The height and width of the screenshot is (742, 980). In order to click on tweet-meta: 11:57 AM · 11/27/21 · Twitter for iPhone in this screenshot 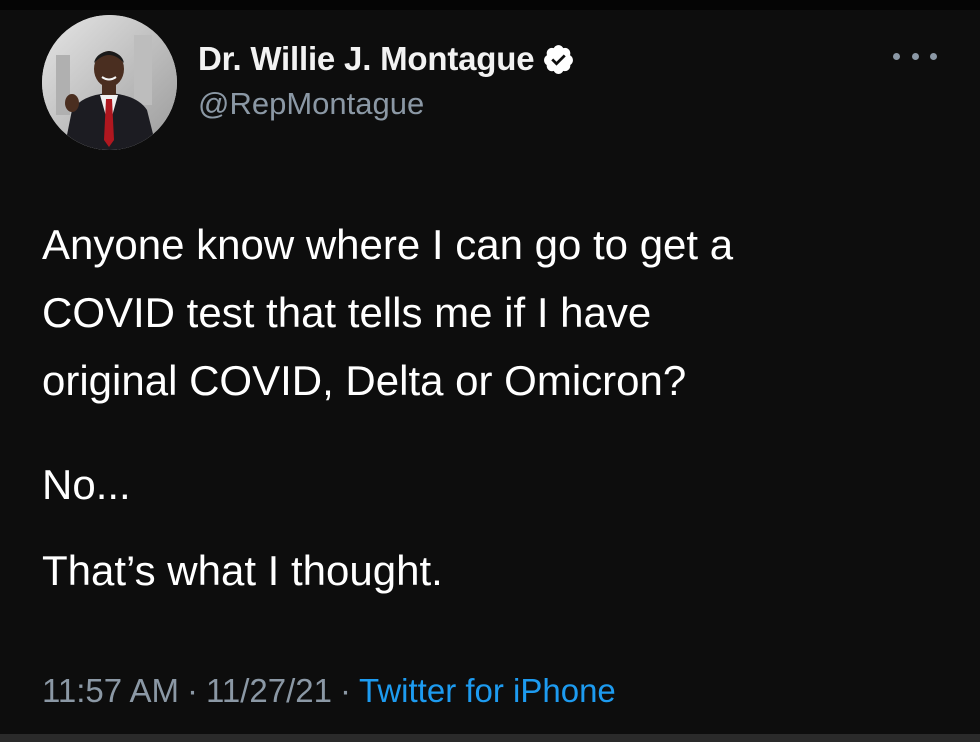, I will do `click(329, 691)`.